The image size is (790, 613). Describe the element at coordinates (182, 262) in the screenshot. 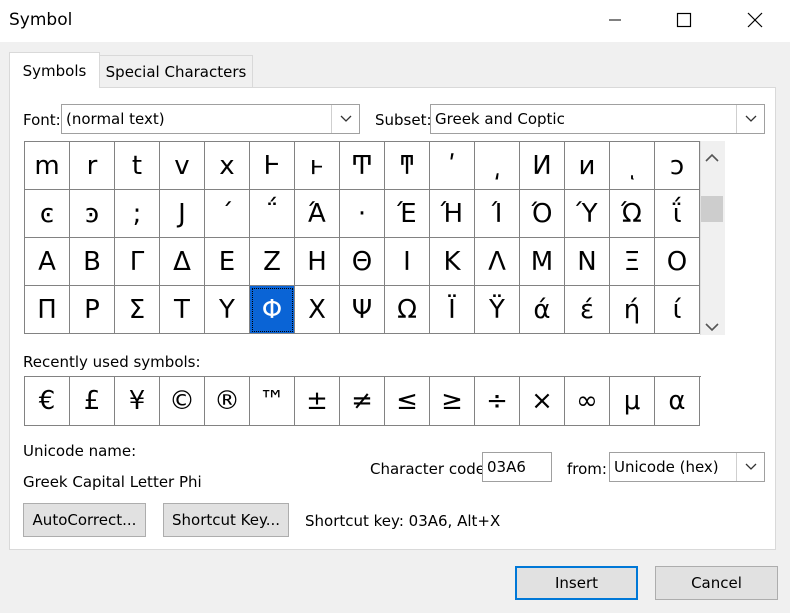

I see `symbol-cell: Δ` at that location.